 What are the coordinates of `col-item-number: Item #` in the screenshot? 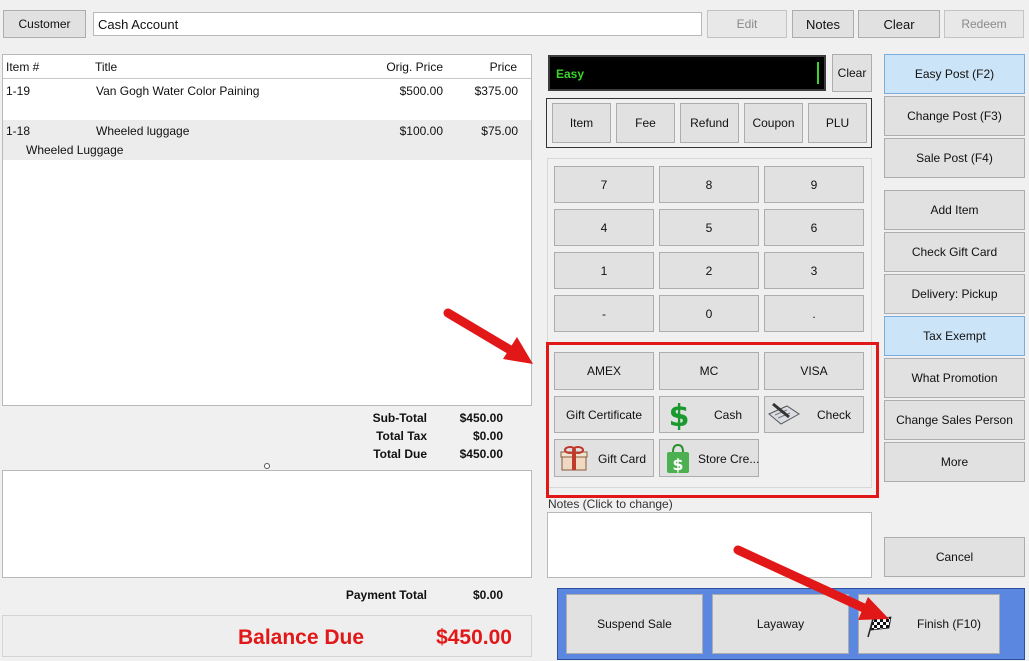 It's located at (23, 67).